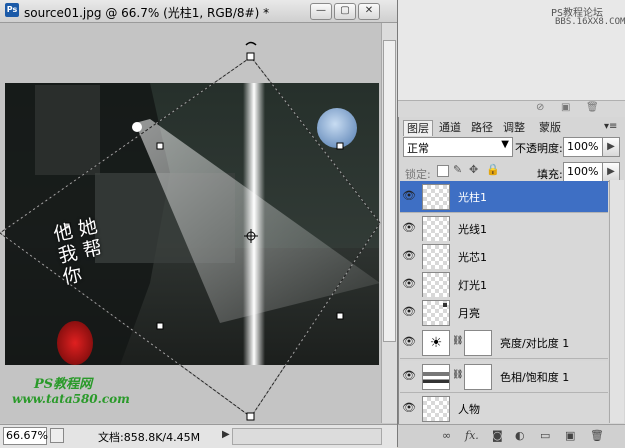 The image size is (625, 448). I want to click on fill-label: 填充:, so click(550, 174).